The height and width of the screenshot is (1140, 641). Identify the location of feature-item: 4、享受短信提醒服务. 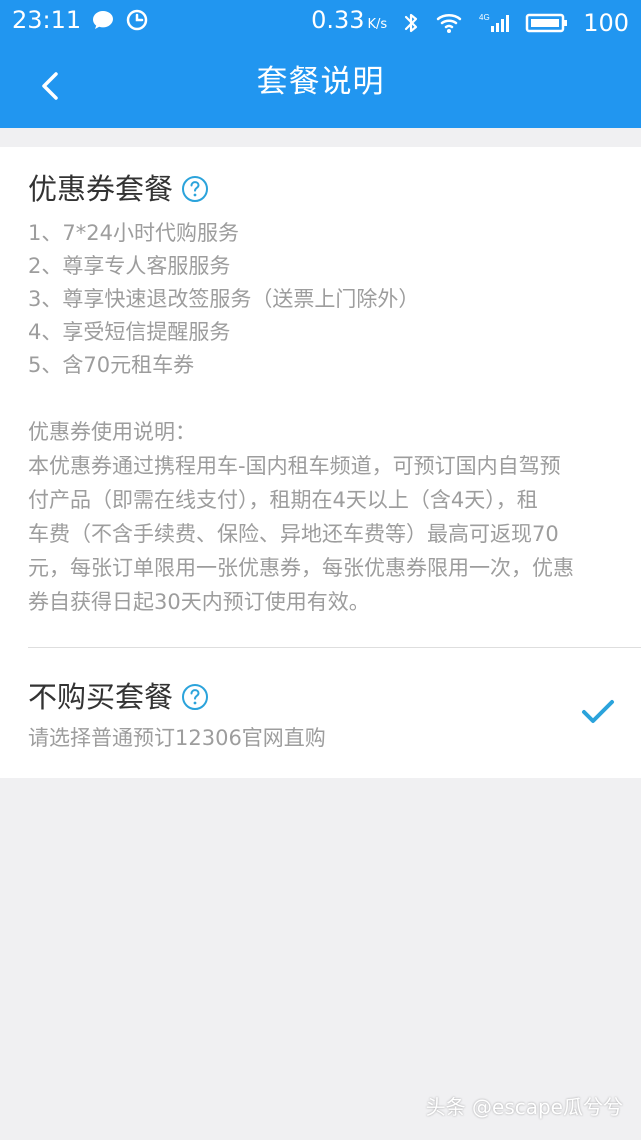
(129, 332).